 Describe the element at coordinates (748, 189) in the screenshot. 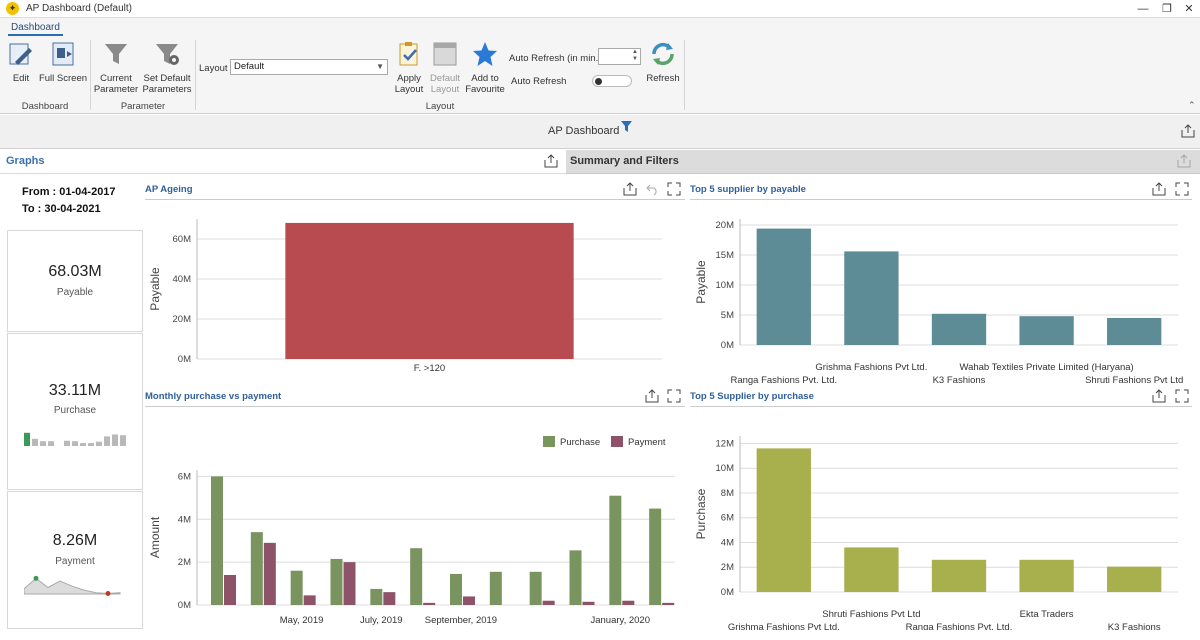

I see `panel-title: Top 5 supplier by payable` at that location.